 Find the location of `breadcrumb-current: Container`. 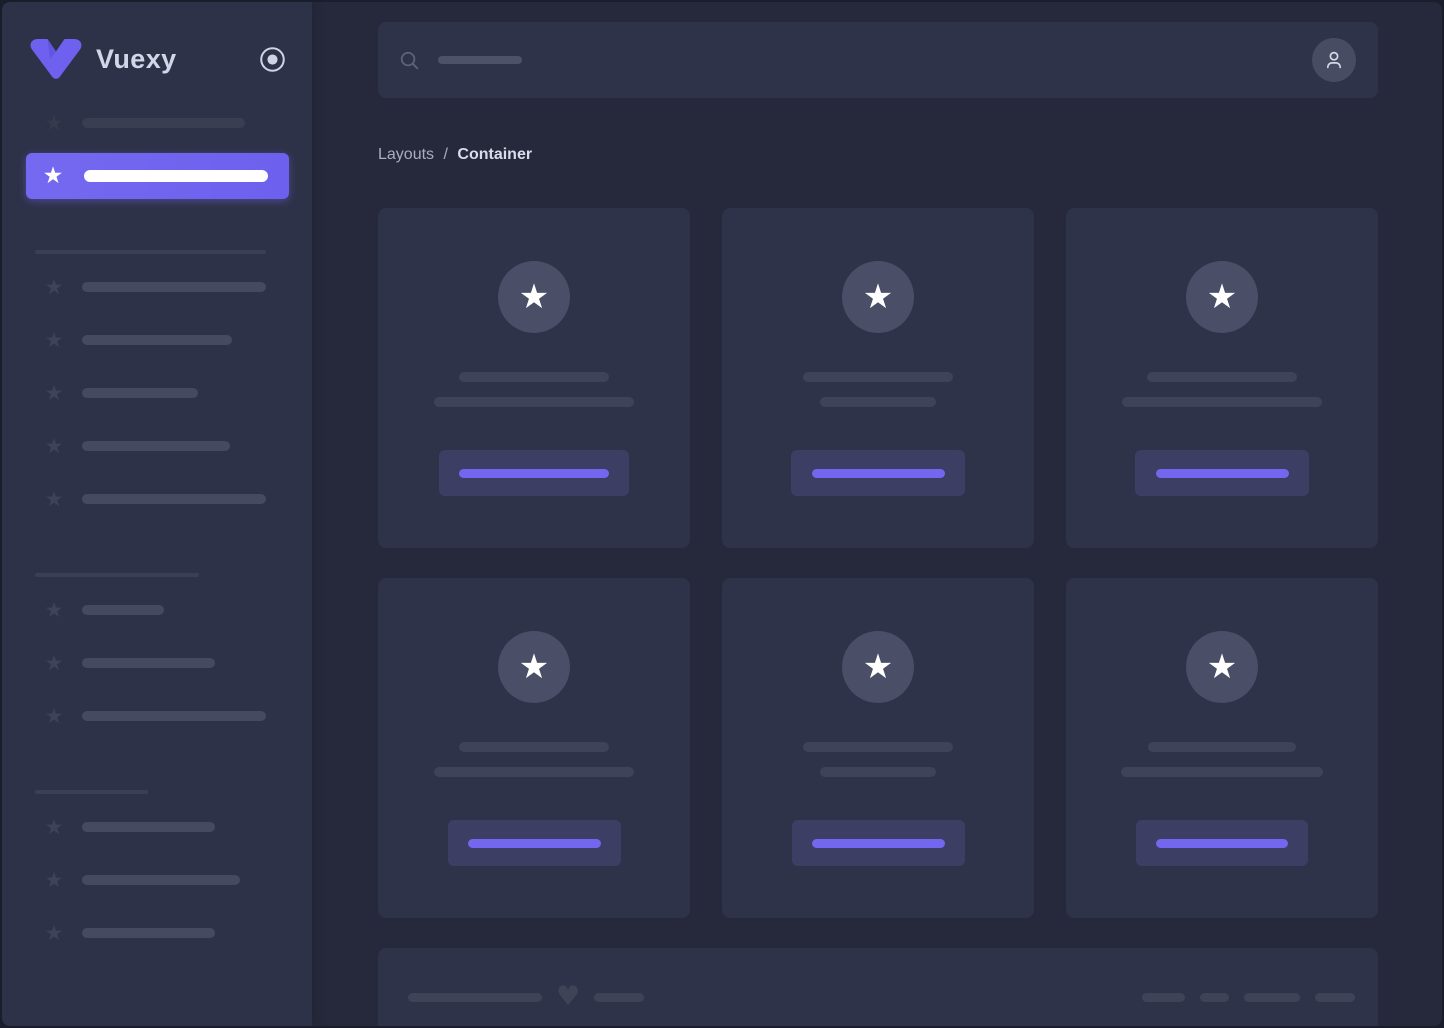

breadcrumb-current: Container is located at coordinates (495, 154).